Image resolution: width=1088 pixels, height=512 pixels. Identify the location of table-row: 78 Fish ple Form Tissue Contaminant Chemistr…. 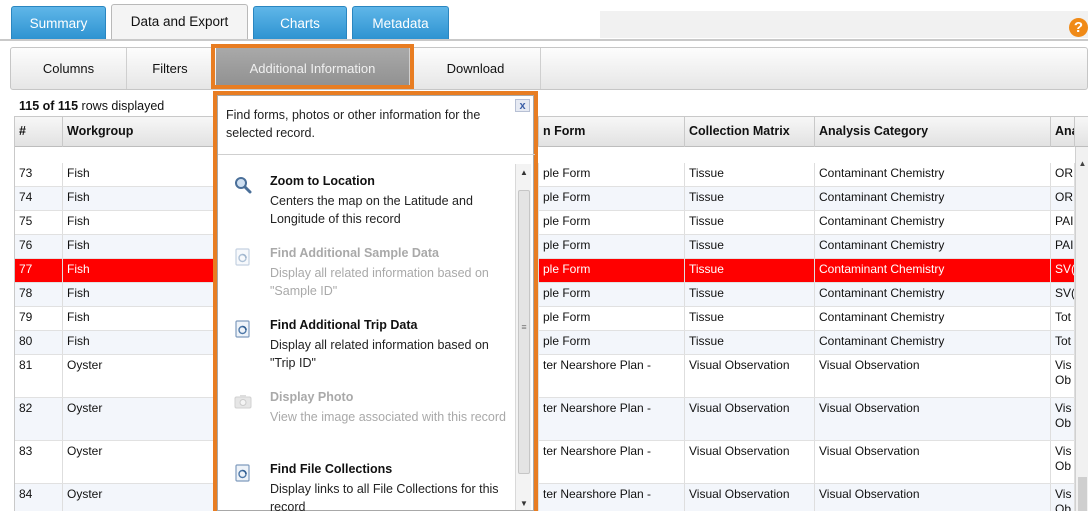
(545, 295).